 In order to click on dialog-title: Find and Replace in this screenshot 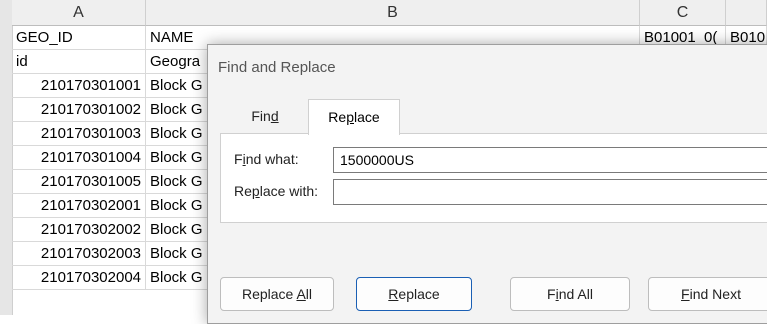, I will do `click(277, 67)`.